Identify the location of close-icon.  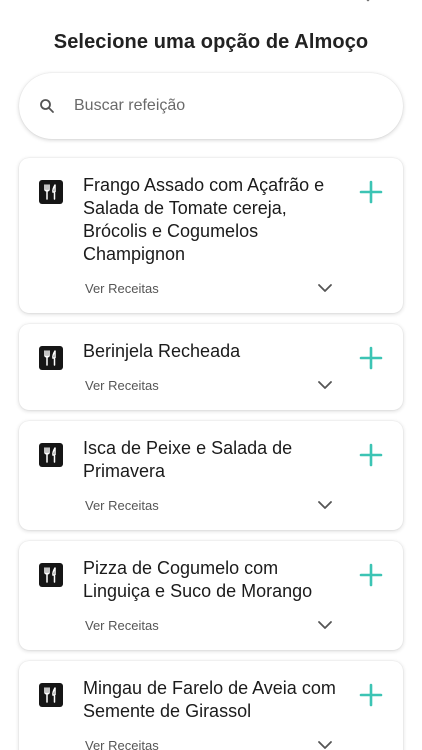
(368, 1).